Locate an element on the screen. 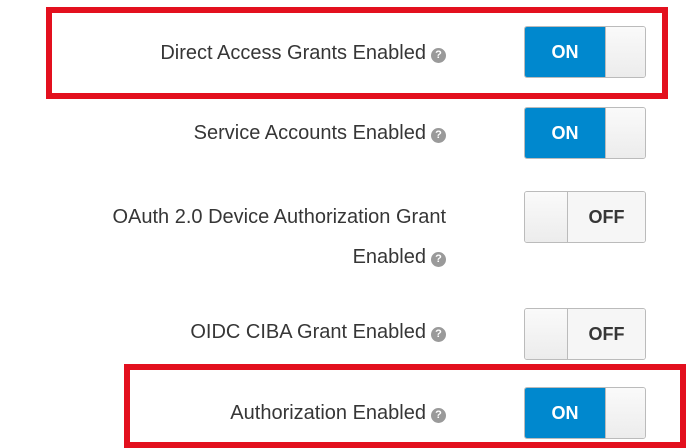 This screenshot has height=448, width=686. setting-label-oauth-device-grant-line2: Enabled? is located at coordinates (399, 257).